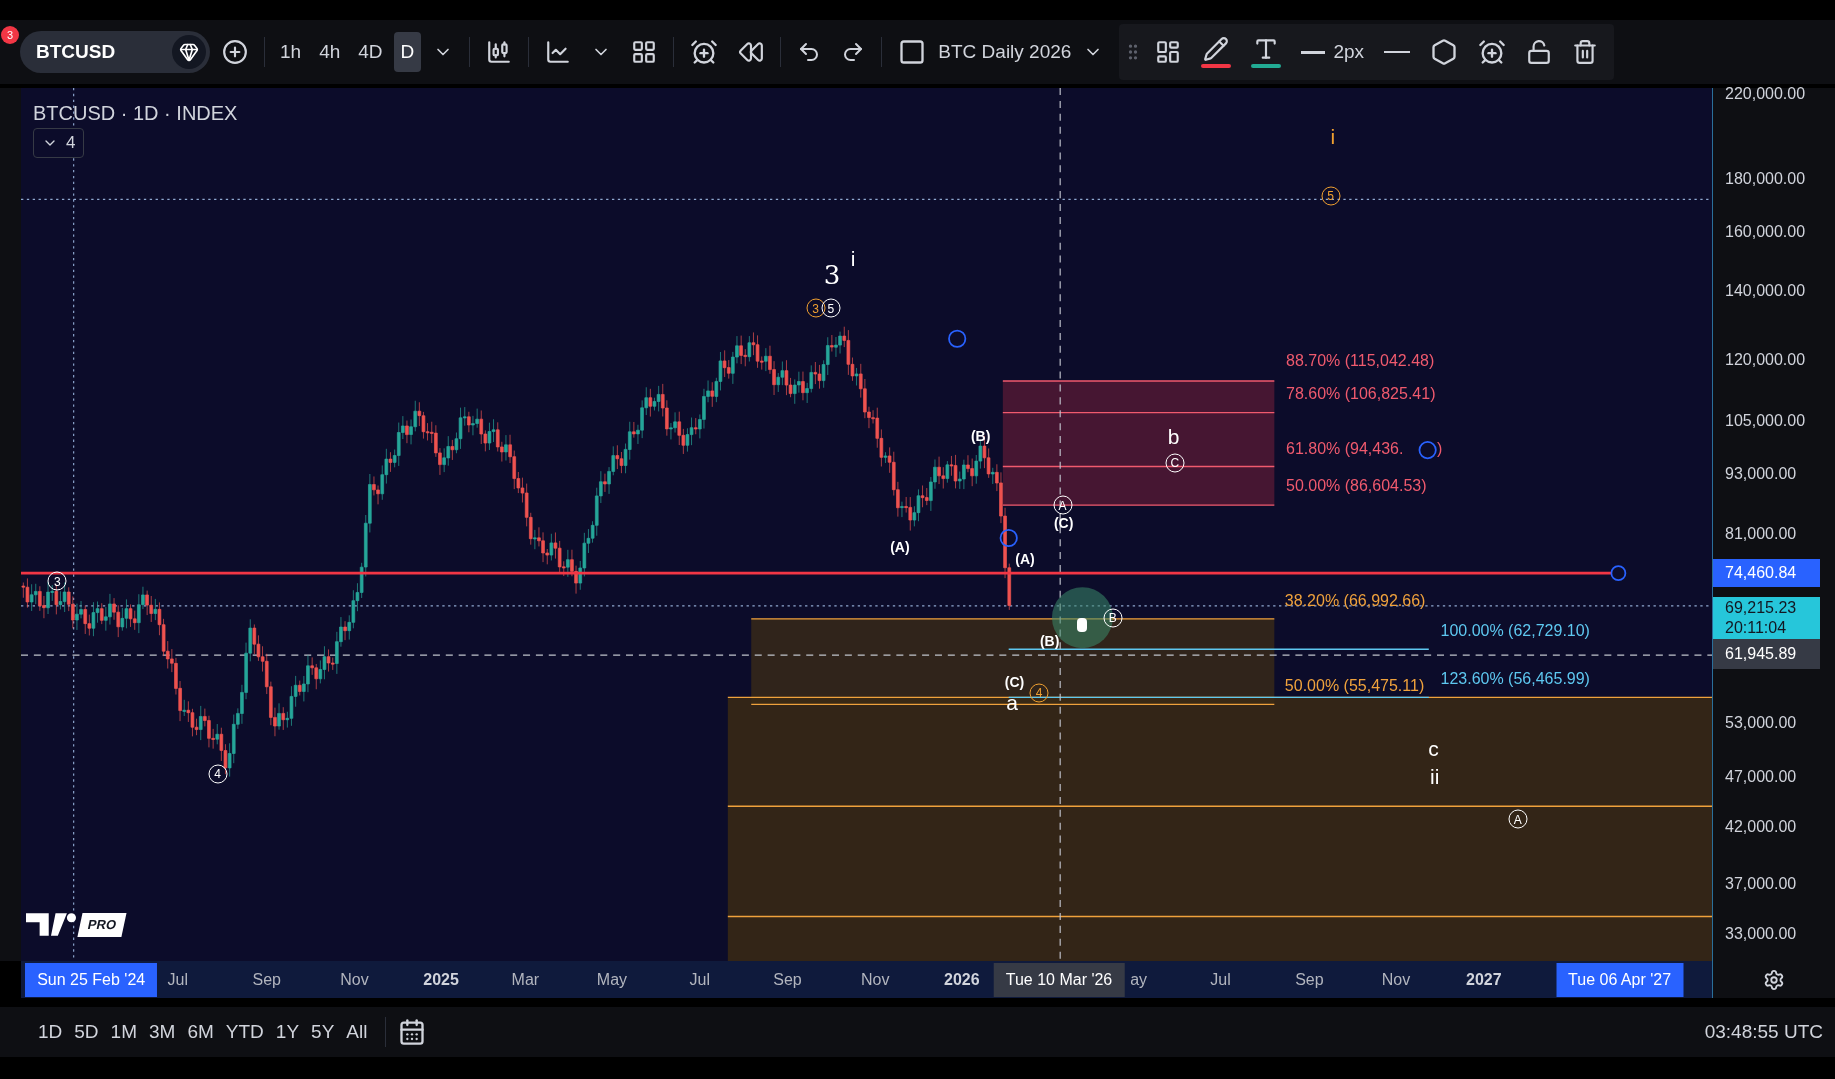 Image resolution: width=1835 pixels, height=1079 pixels. Describe the element at coordinates (1433, 748) in the screenshot. I see `wave-label: c` at that location.